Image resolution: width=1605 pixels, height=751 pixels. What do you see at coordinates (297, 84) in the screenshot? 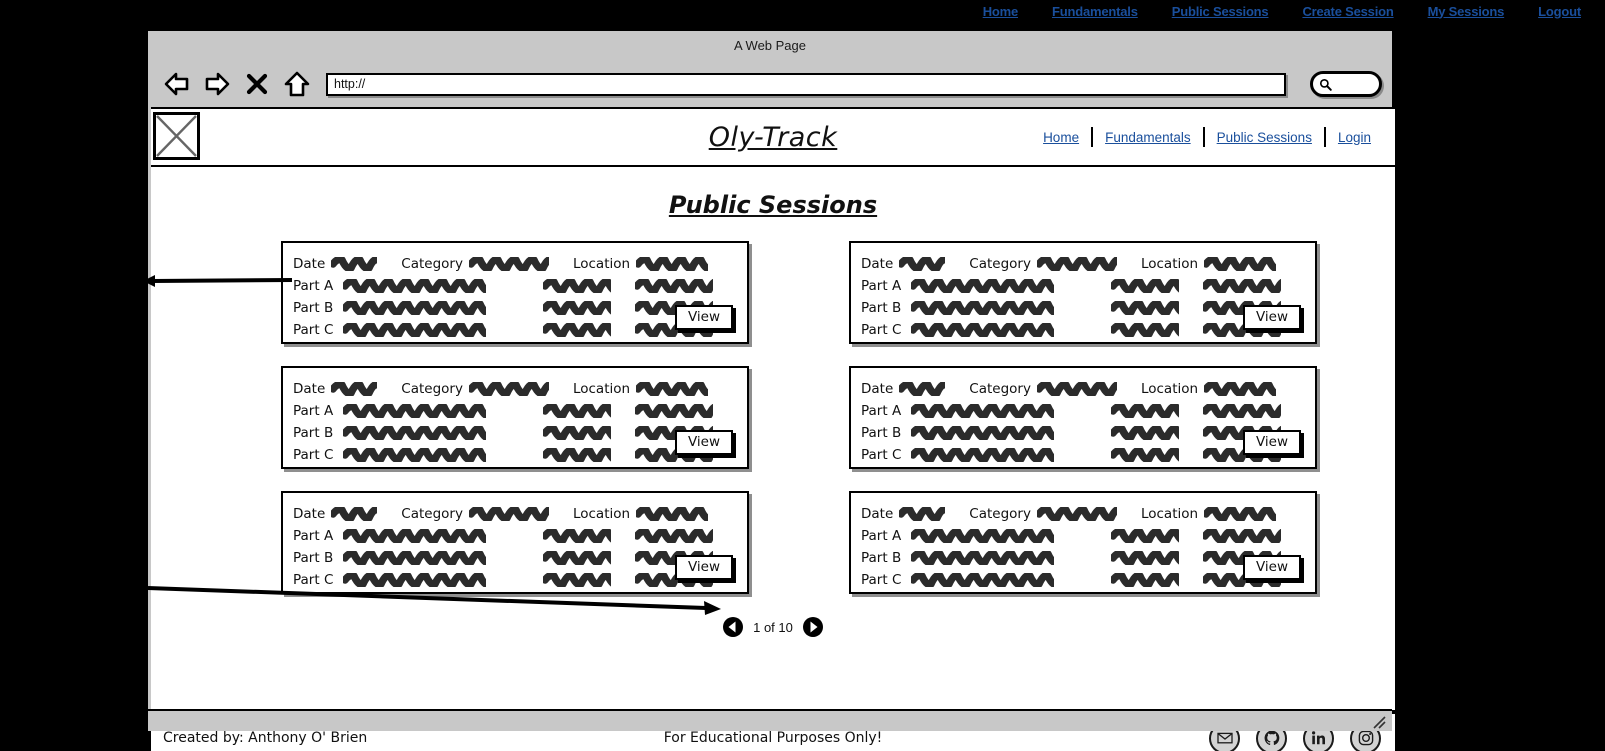
I see `home-icon` at bounding box center [297, 84].